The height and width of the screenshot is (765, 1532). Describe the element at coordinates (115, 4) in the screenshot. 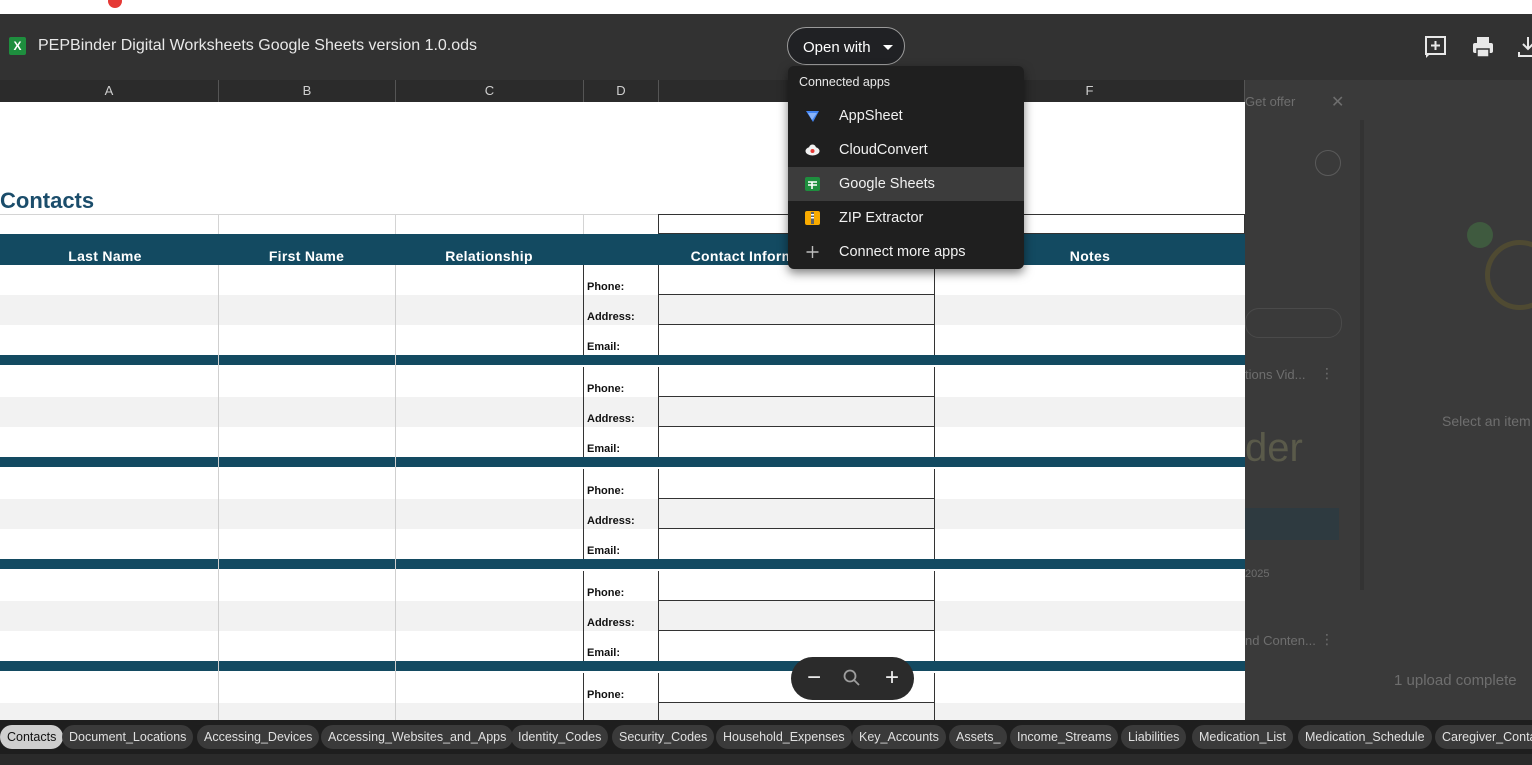

I see `red-dot-icon` at that location.